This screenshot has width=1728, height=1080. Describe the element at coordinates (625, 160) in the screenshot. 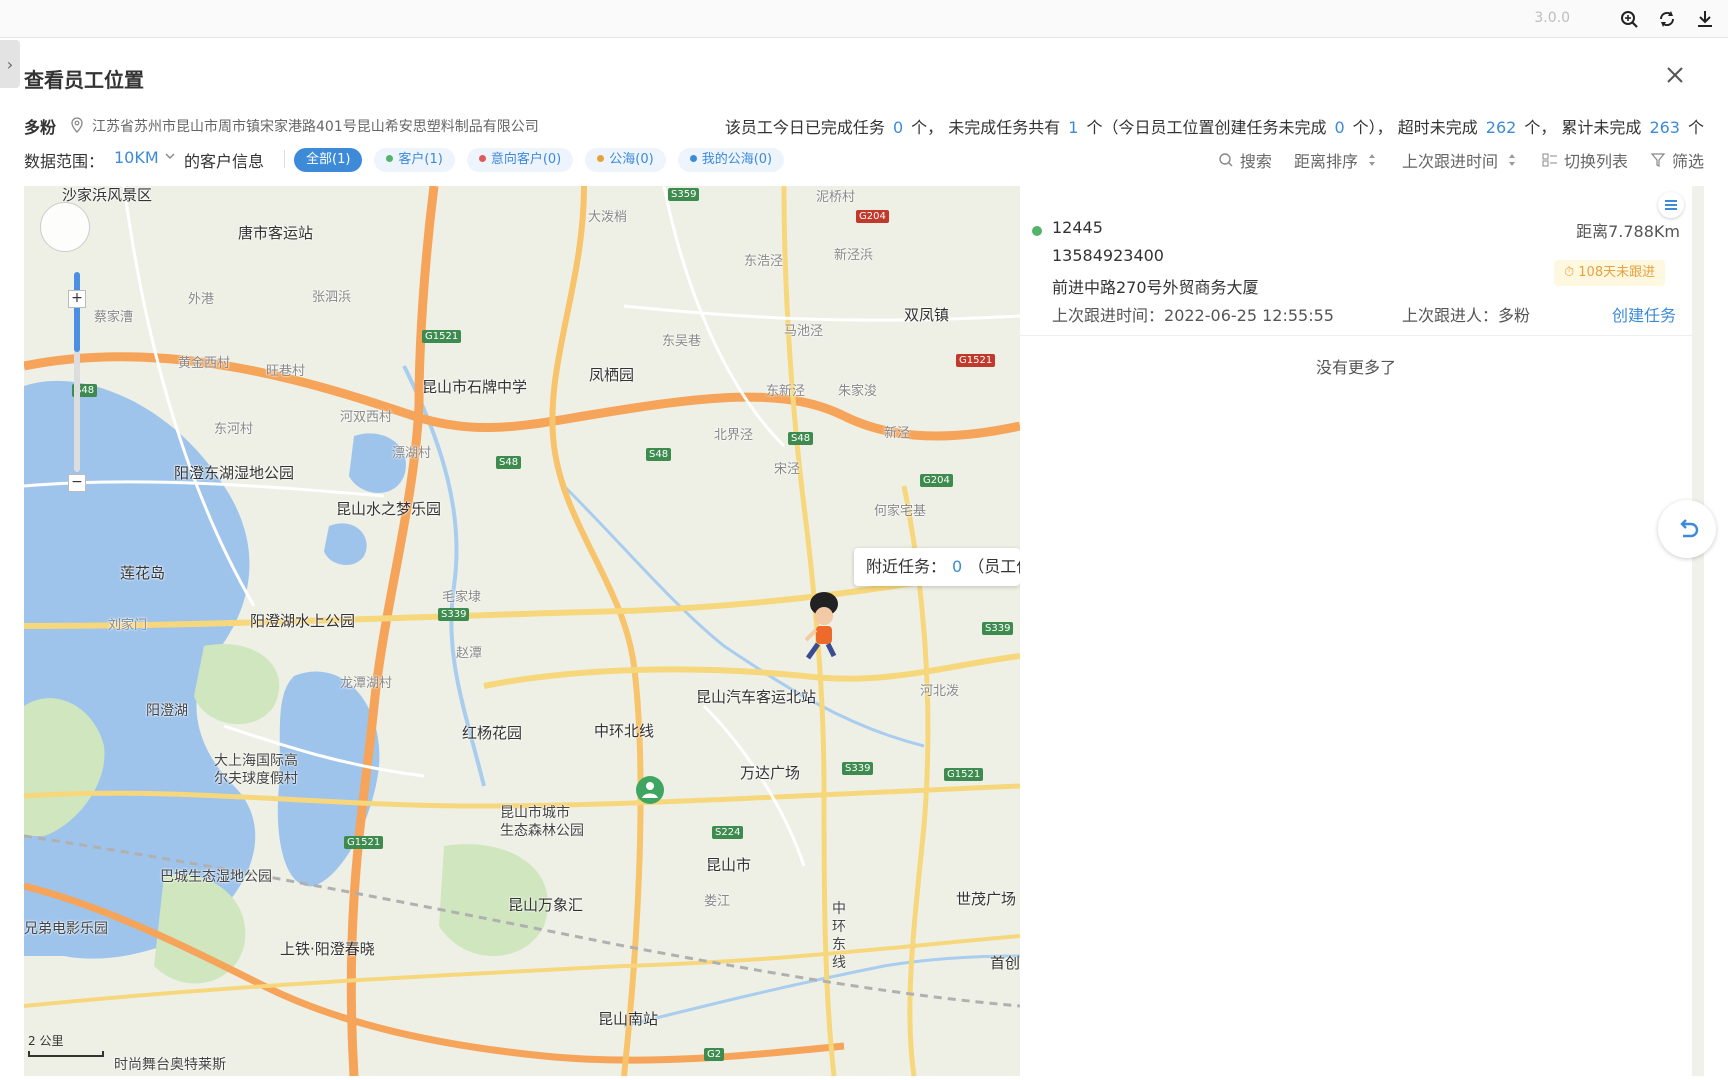

I see `chip-public-pool: 公海(0)` at that location.